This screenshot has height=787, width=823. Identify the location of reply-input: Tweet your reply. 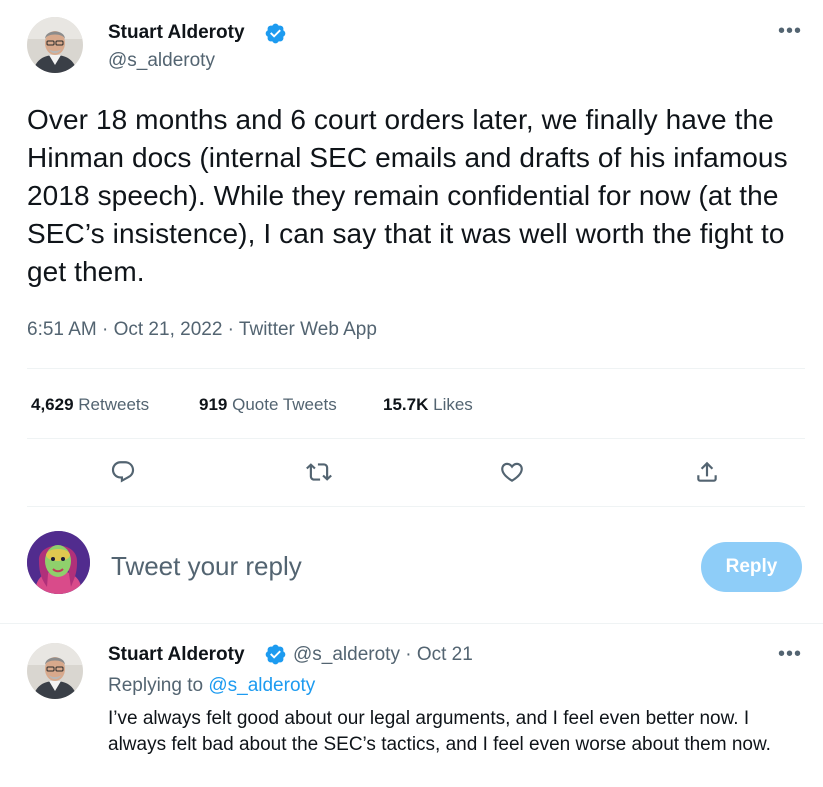
(206, 566).